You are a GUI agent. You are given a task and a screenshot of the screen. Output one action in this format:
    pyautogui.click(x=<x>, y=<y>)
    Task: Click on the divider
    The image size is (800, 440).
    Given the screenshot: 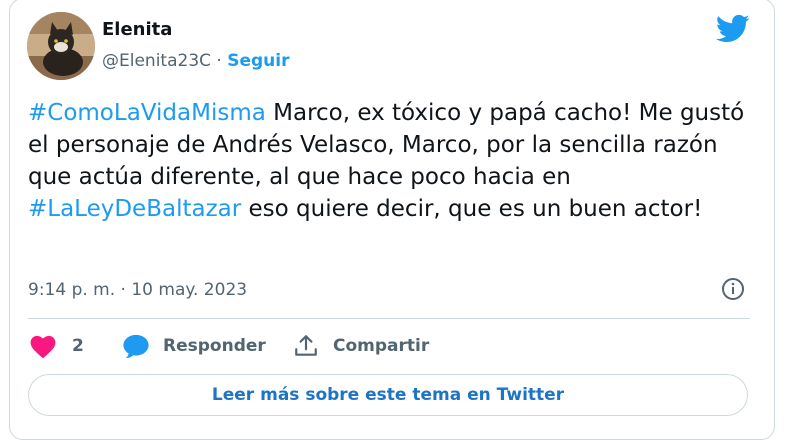 What is the action you would take?
    pyautogui.click(x=389, y=318)
    